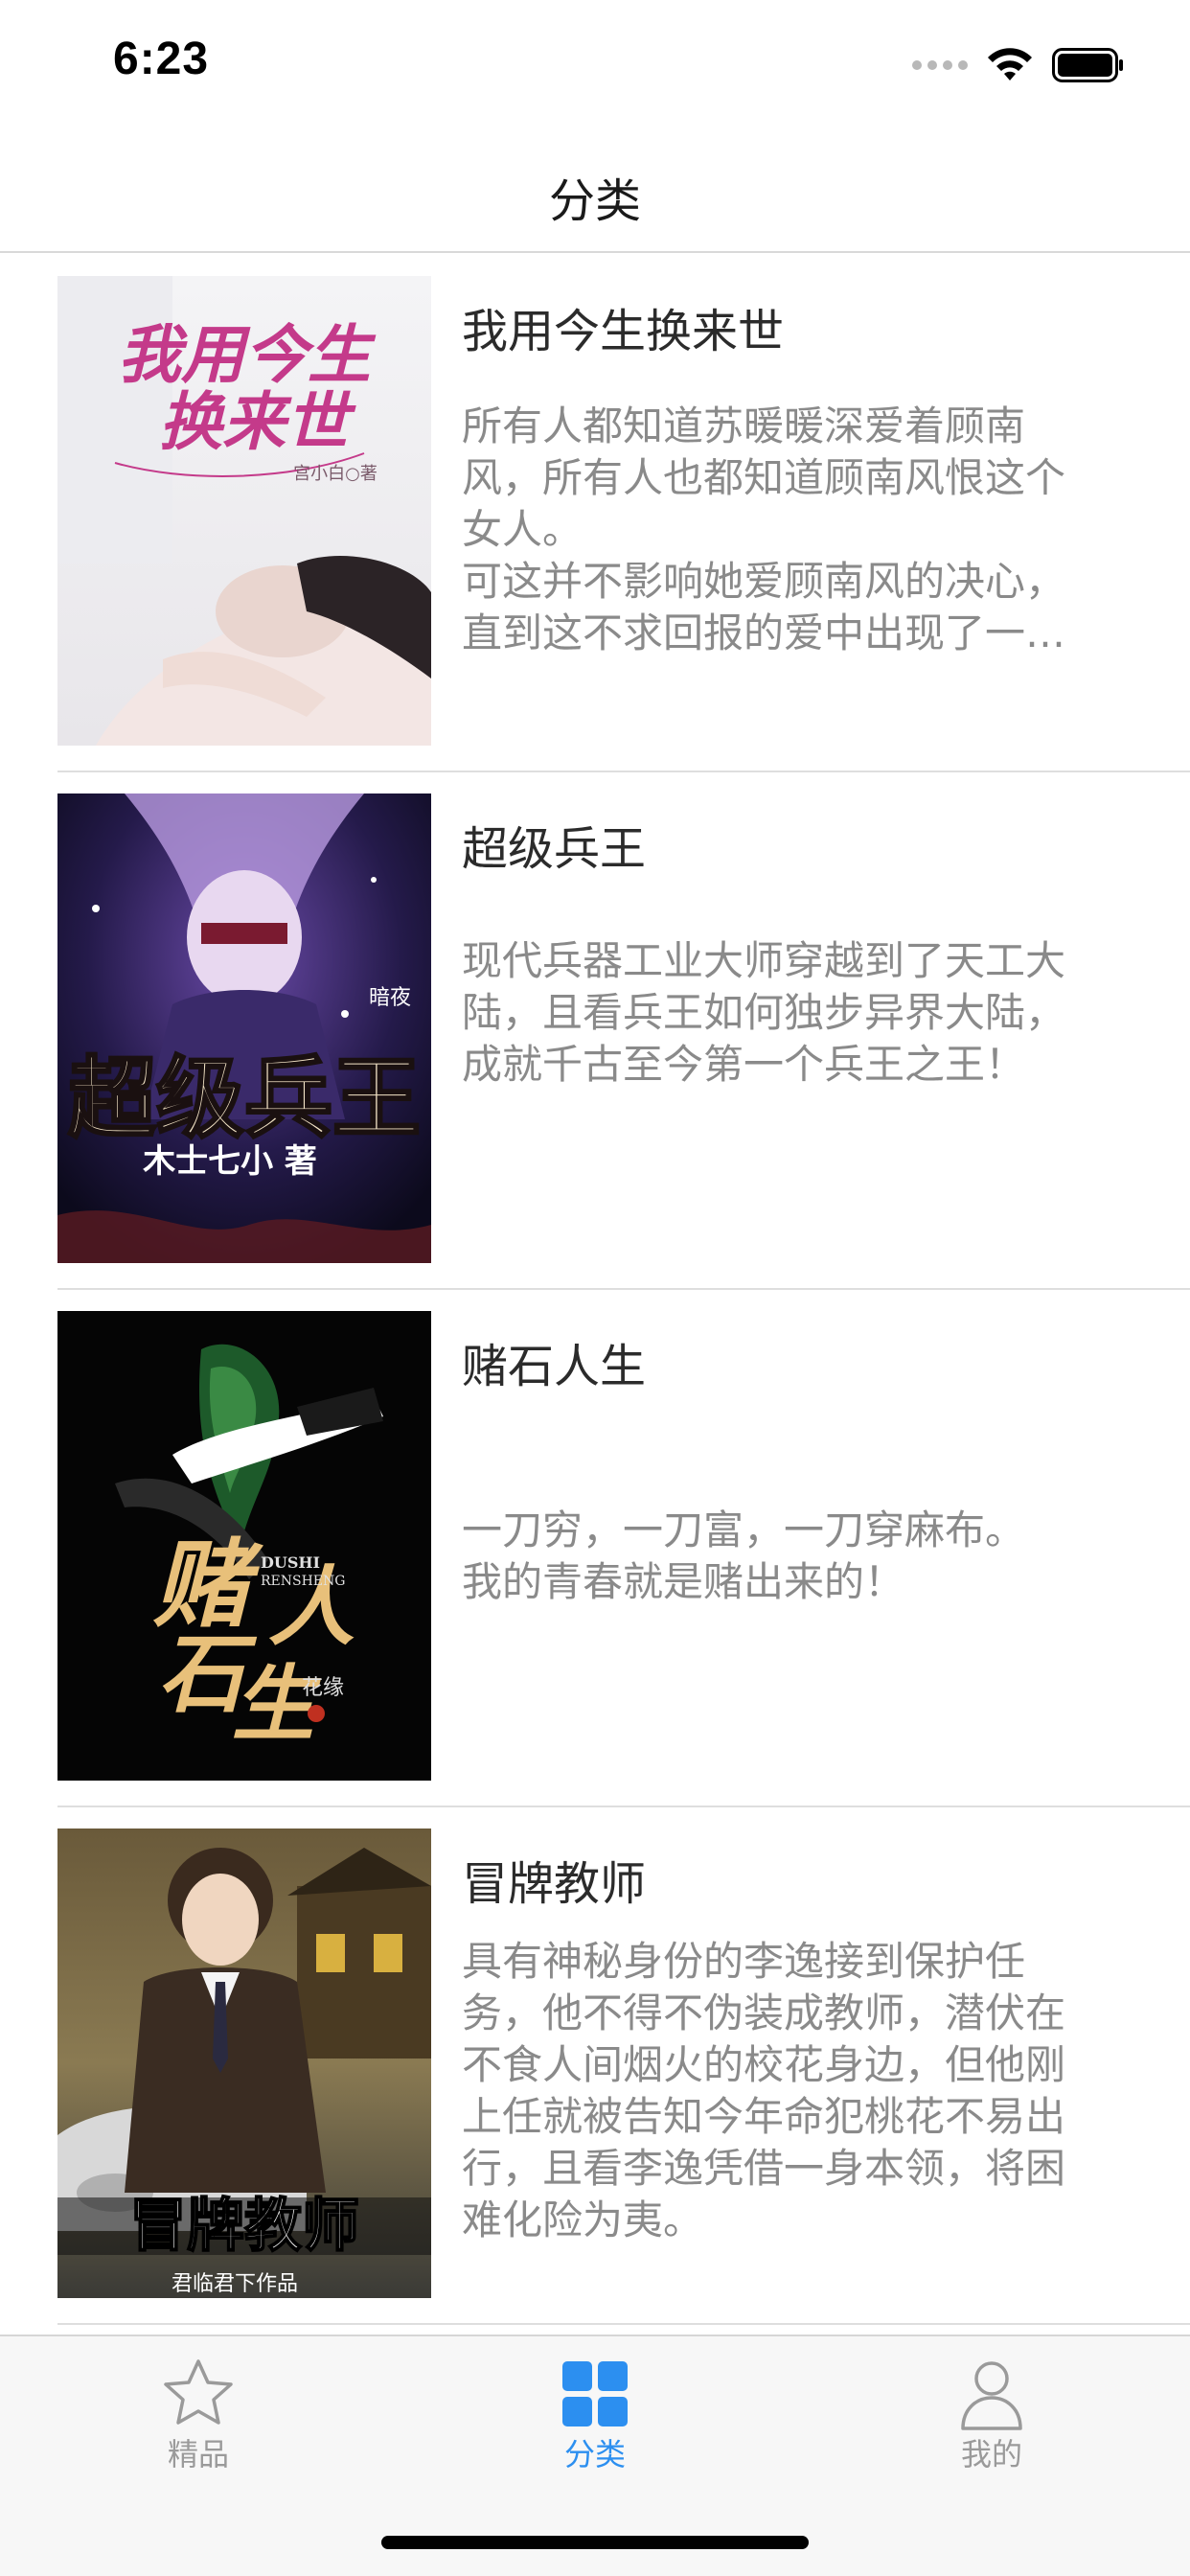  What do you see at coordinates (623, 2324) in the screenshot?
I see `row-divider` at bounding box center [623, 2324].